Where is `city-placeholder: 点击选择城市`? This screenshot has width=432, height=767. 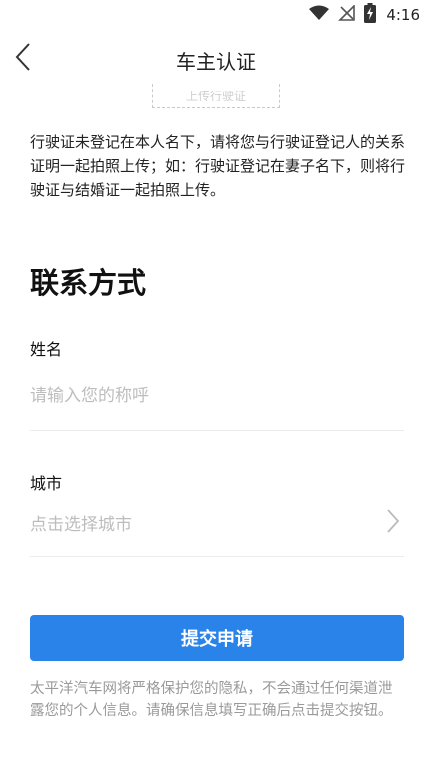 city-placeholder: 点击选择城市 is located at coordinates (81, 525).